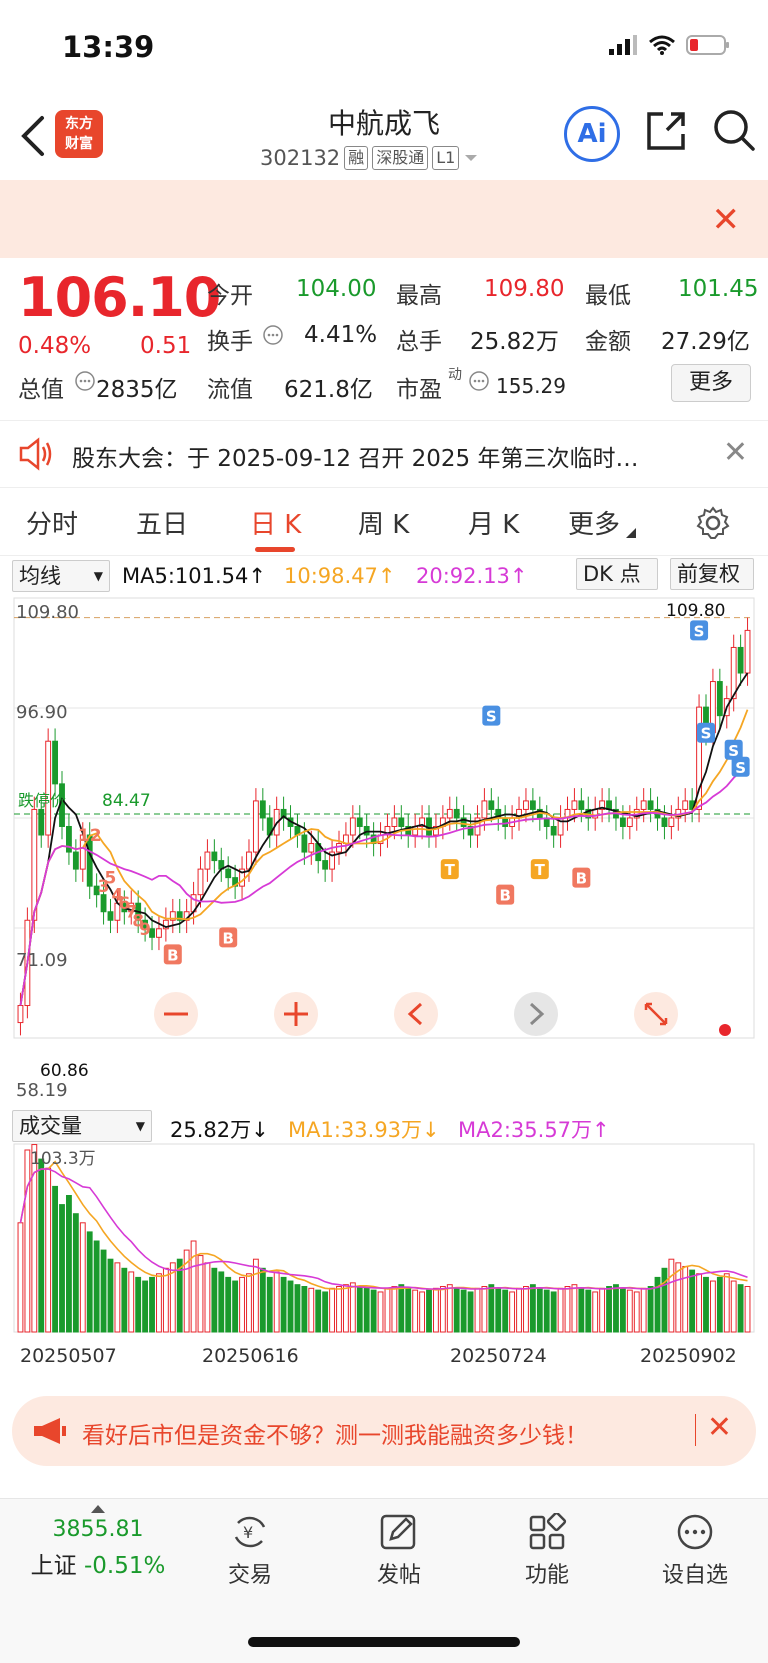  I want to click on promo-divider, so click(695, 1430).